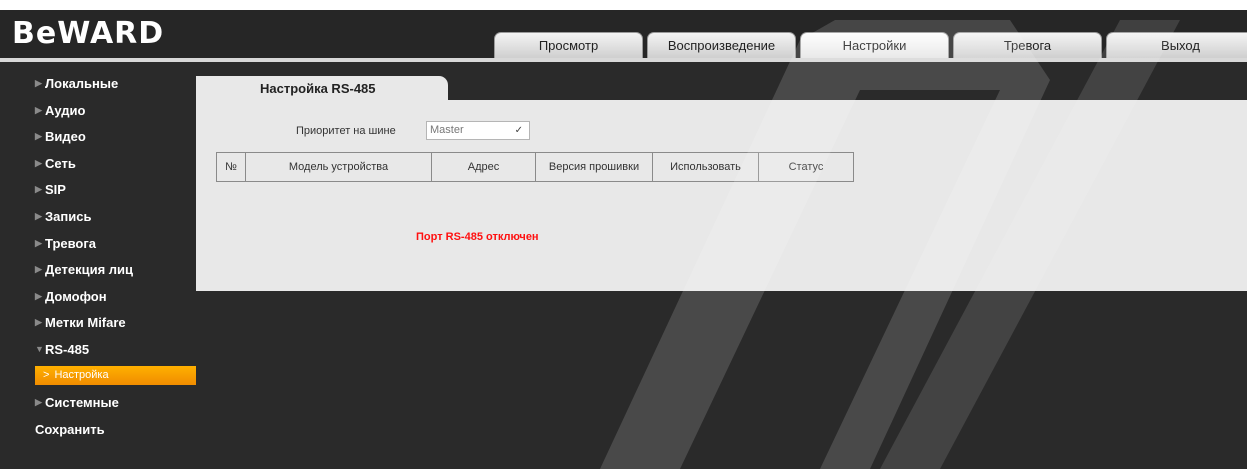 The image size is (1247, 469). I want to click on chevron-down-icon: ✓, so click(518, 130).